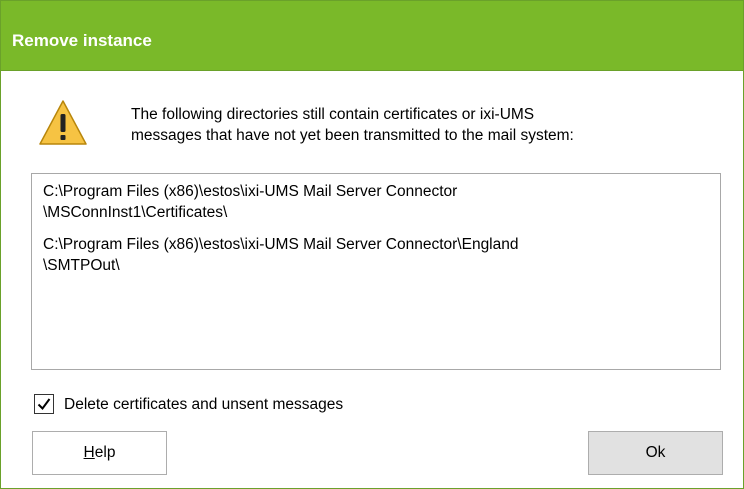  Describe the element at coordinates (89, 452) in the screenshot. I see `help-mnemonic: H` at that location.